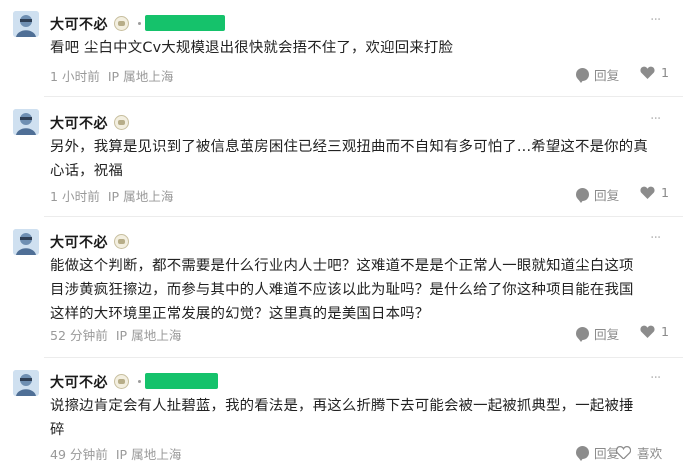 Image resolution: width=683 pixels, height=469 pixels. Describe the element at coordinates (57, 430) in the screenshot. I see `comment-text-line: 碎` at that location.